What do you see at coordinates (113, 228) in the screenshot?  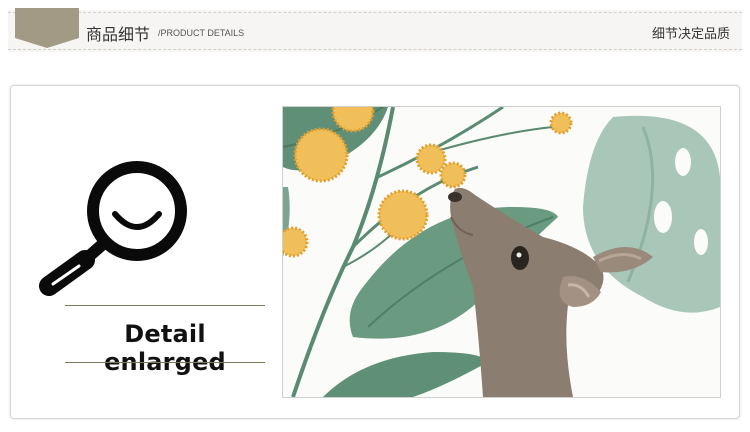 I see `magnifier-icon` at bounding box center [113, 228].